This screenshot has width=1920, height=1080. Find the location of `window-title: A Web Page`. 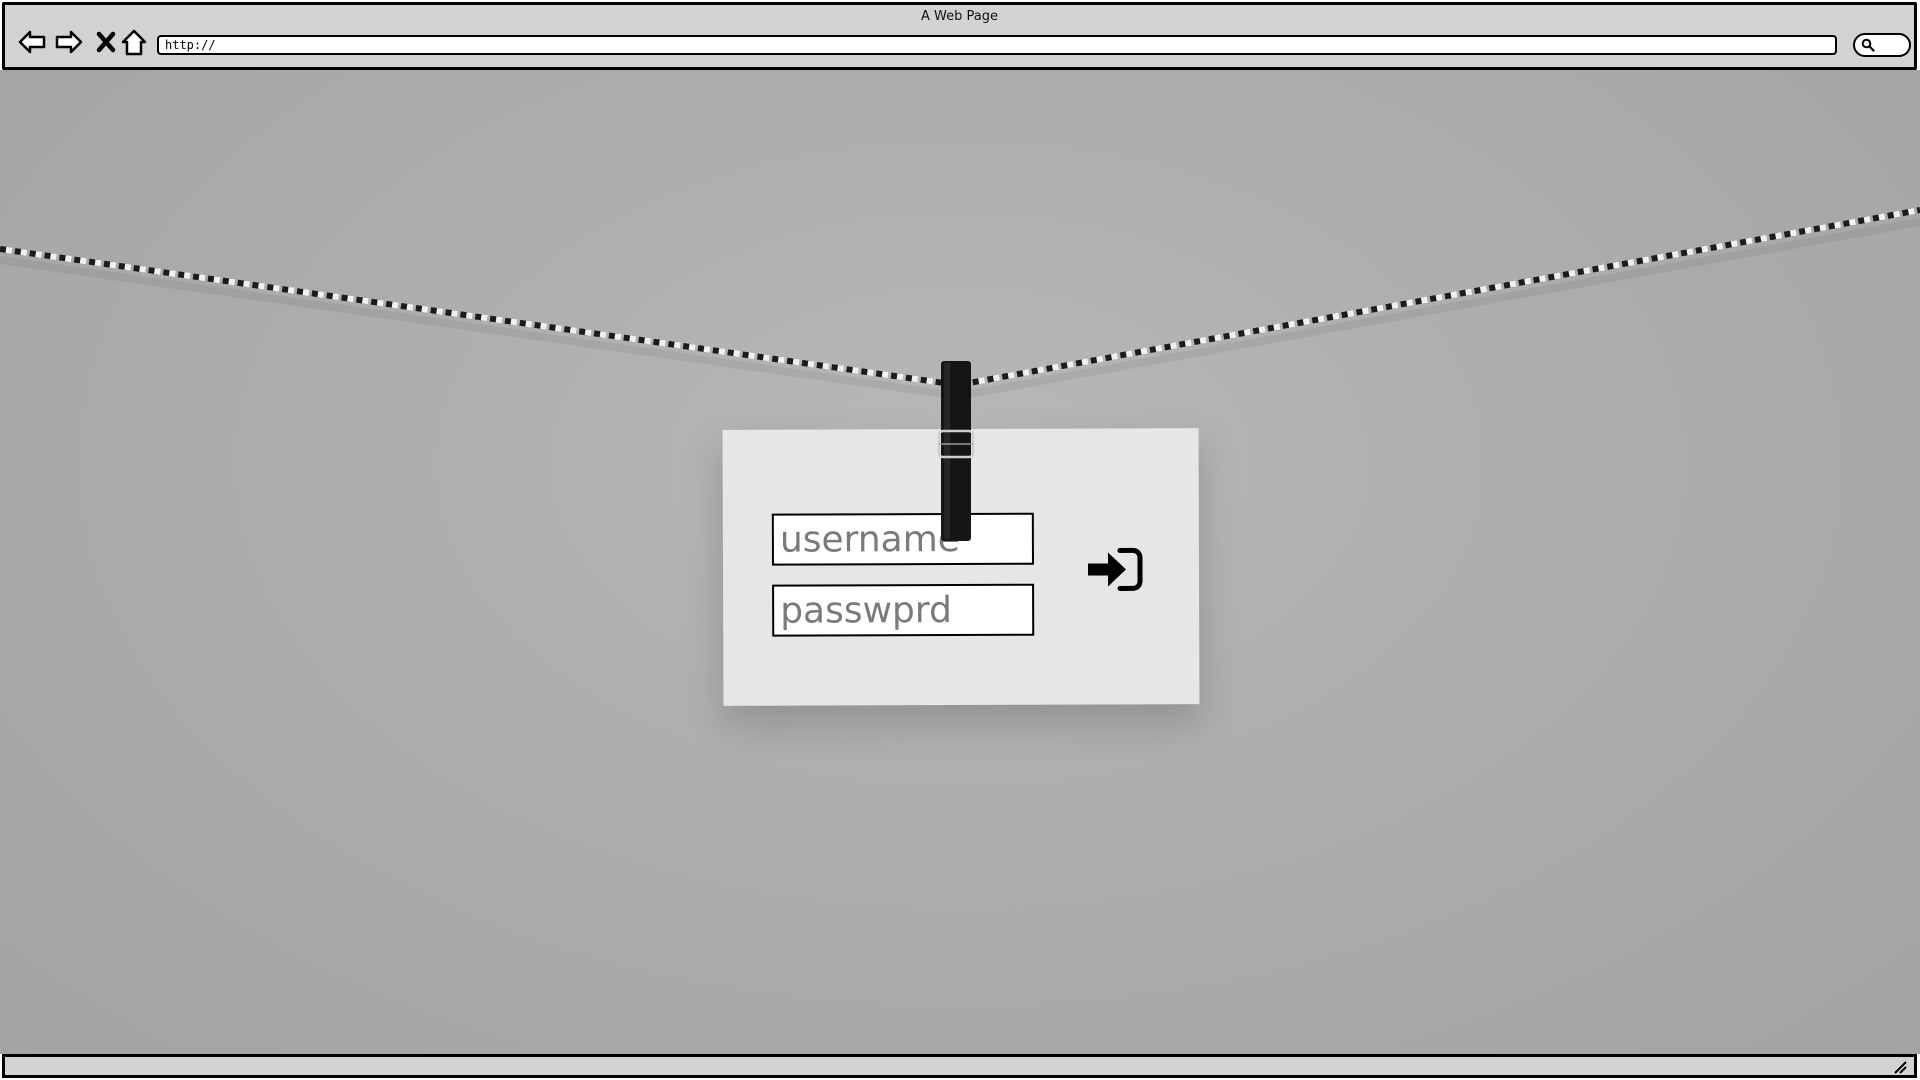

window-title: A Web Page is located at coordinates (959, 16).